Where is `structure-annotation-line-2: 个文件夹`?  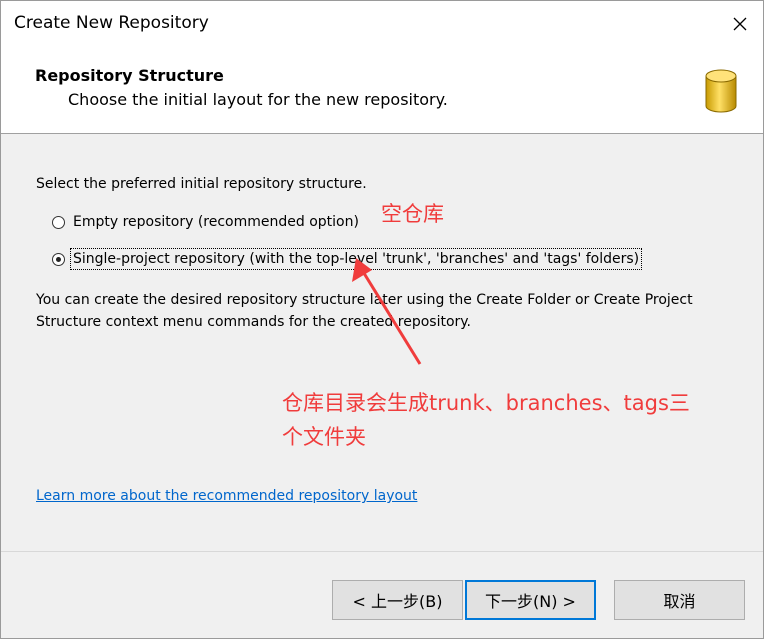 structure-annotation-line-2: 个文件夹 is located at coordinates (324, 437).